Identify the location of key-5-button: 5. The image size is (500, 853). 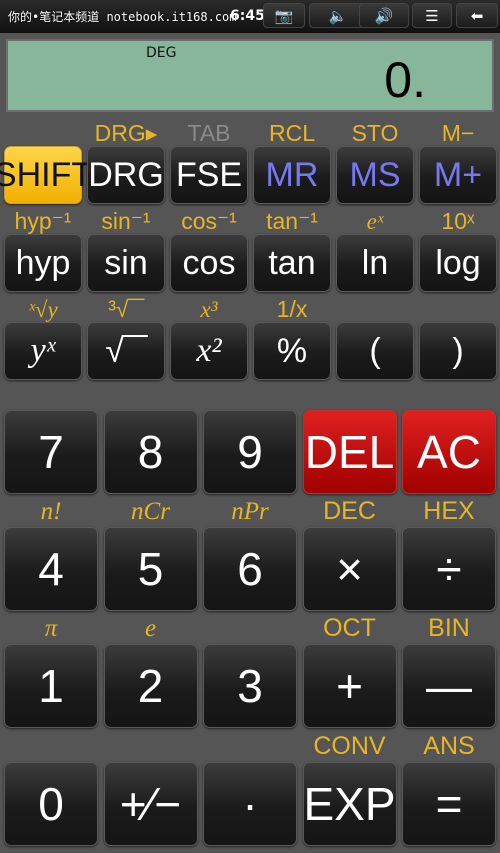
(150, 569).